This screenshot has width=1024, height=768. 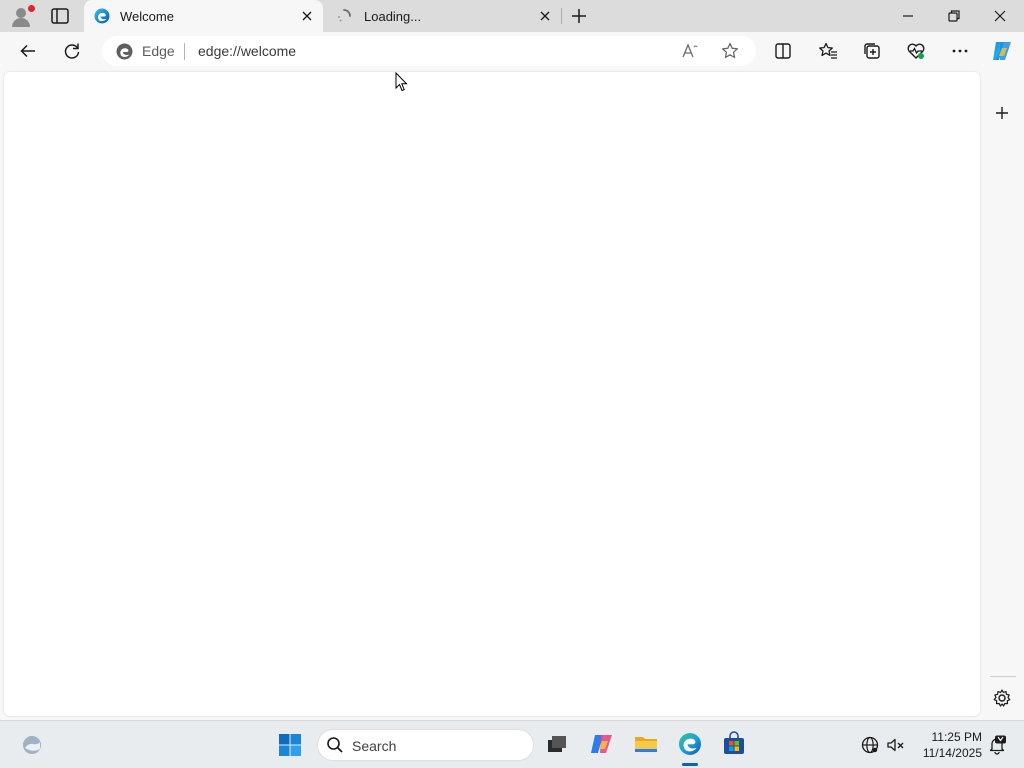 What do you see at coordinates (734, 744) in the screenshot?
I see `microsoft-store-icon` at bounding box center [734, 744].